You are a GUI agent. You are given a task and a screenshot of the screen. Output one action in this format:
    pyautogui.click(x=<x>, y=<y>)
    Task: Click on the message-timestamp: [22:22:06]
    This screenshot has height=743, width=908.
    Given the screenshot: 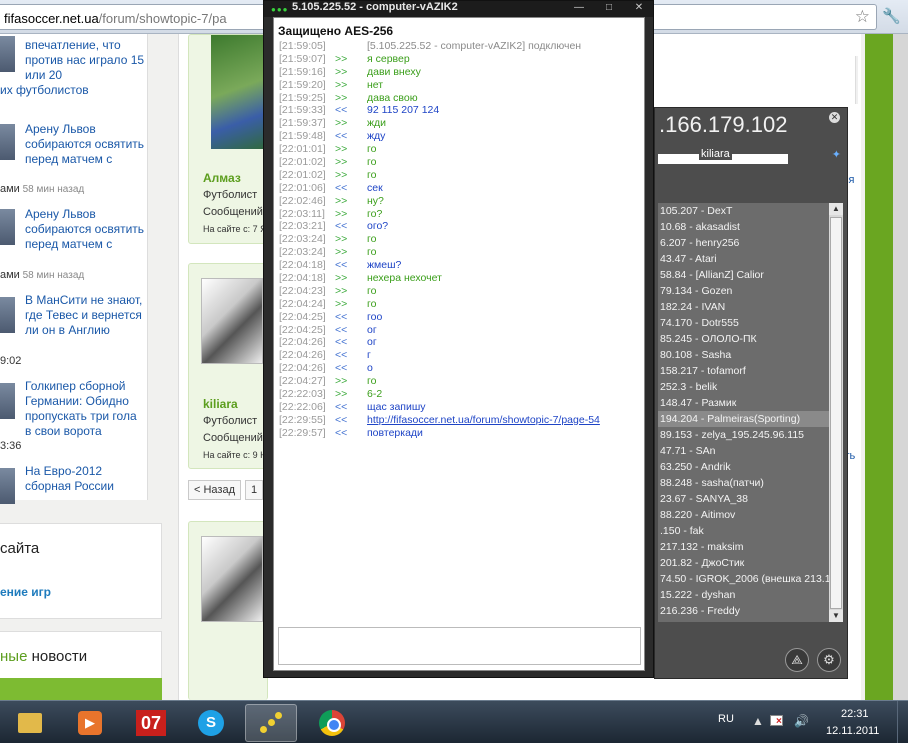 What is the action you would take?
    pyautogui.click(x=302, y=406)
    